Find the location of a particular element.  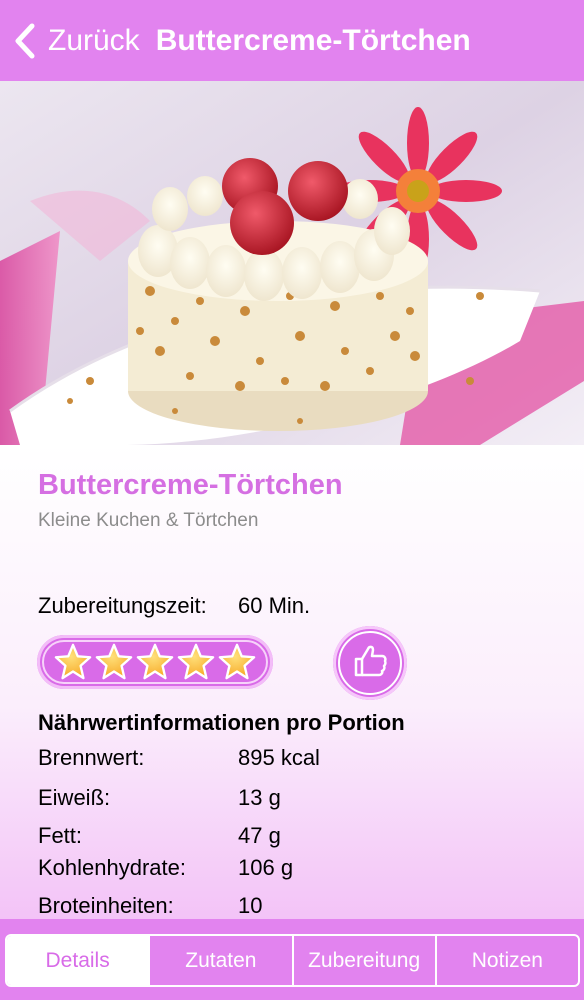

nutrition-label: Fett: is located at coordinates (60, 835).